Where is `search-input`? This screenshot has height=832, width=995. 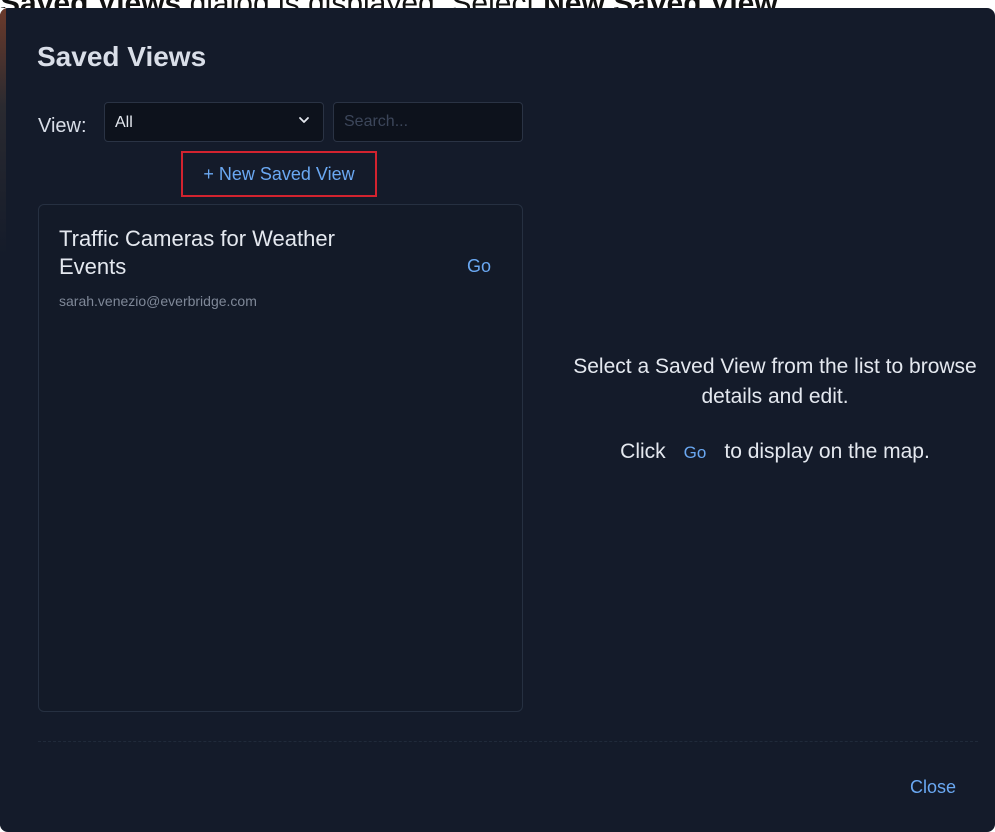
search-input is located at coordinates (428, 122).